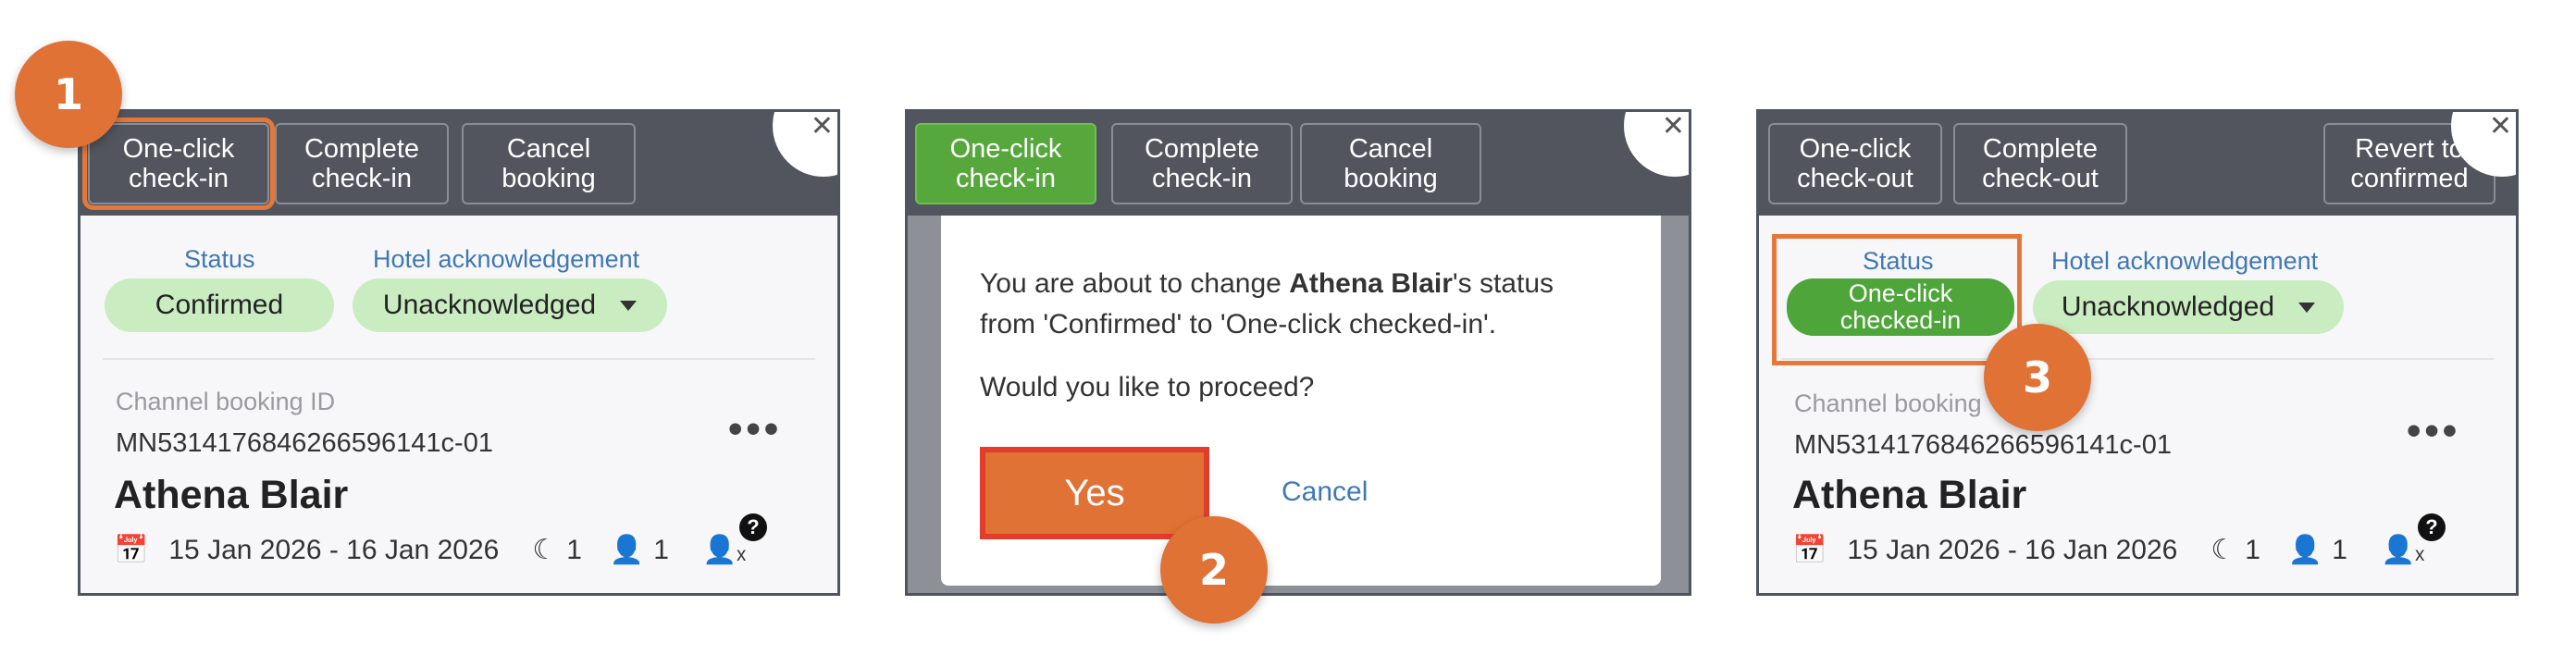 The image size is (2576, 655). Describe the element at coordinates (69, 94) in the screenshot. I see `step-badge-1: 1` at that location.